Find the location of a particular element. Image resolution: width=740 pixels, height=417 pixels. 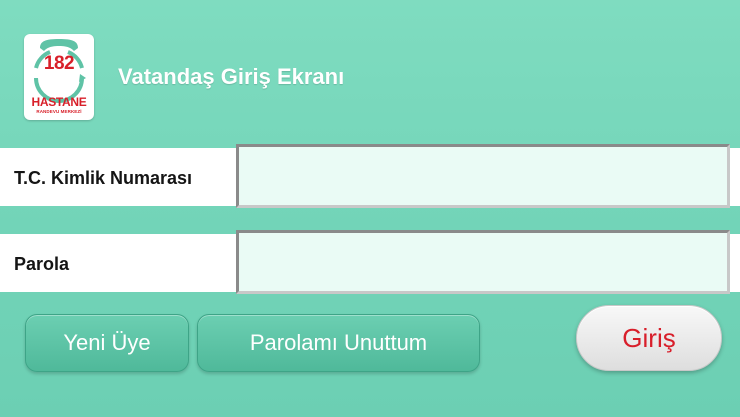

id-number-field is located at coordinates (483, 176).